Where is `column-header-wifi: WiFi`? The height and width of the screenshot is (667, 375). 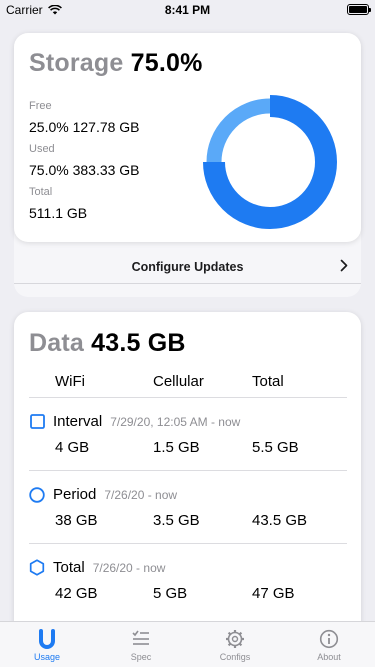
column-header-wifi: WiFi is located at coordinates (70, 381).